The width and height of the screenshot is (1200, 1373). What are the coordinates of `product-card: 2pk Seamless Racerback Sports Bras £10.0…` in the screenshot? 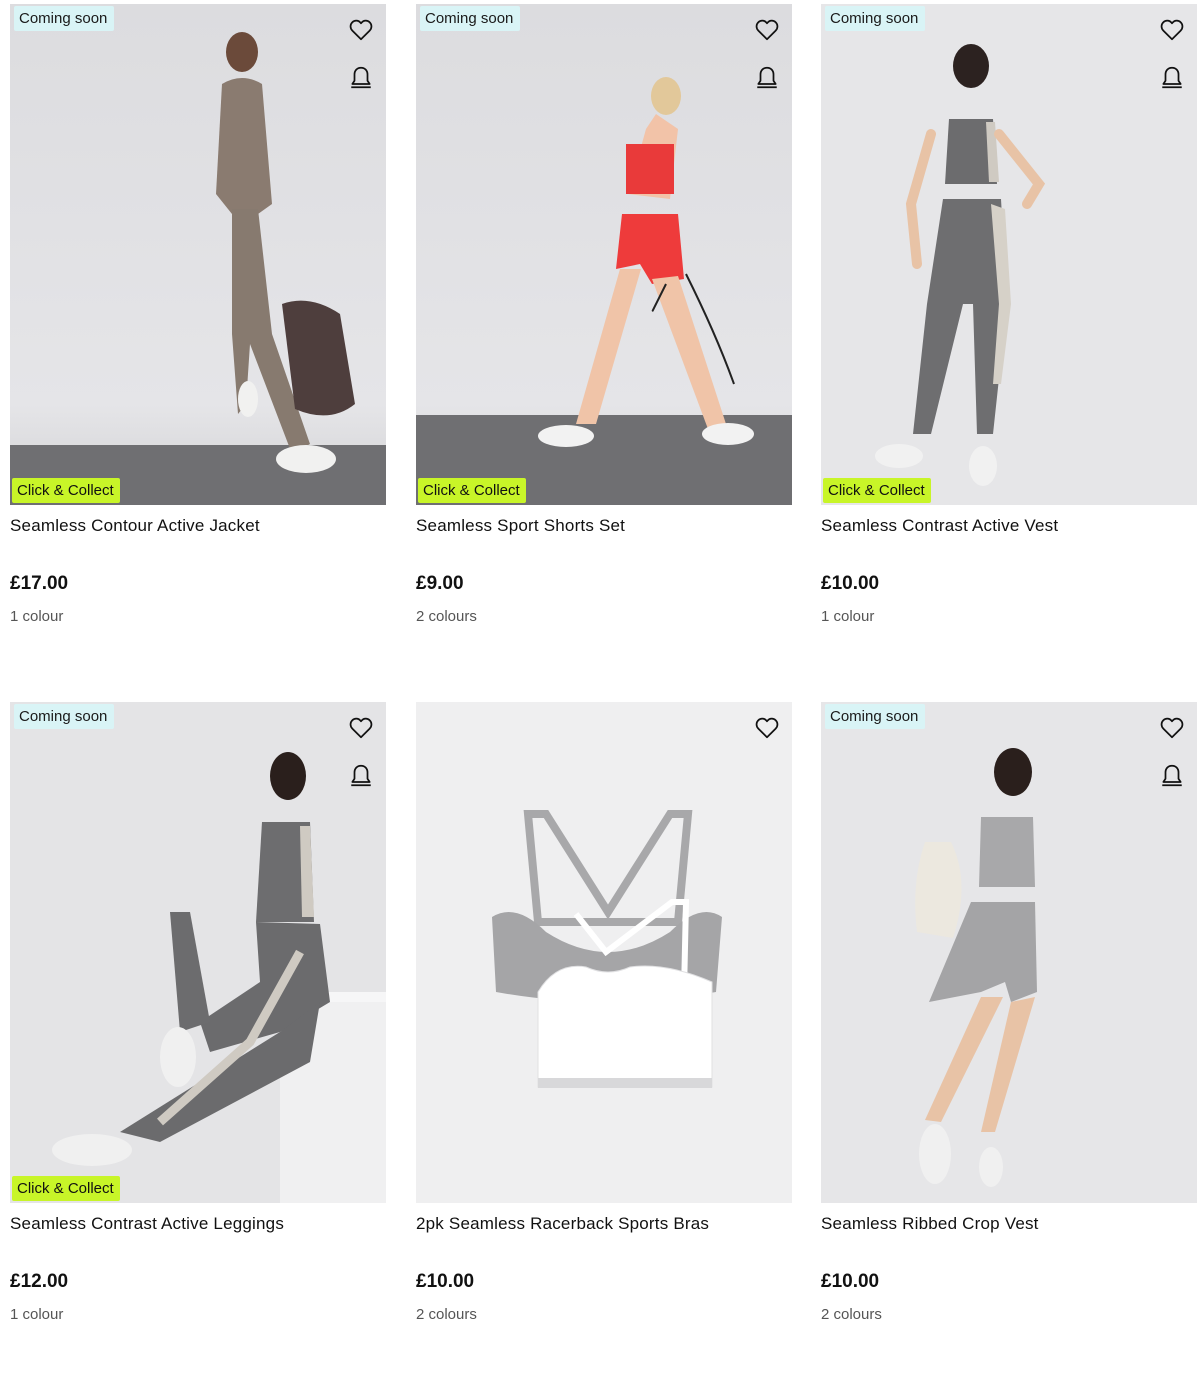 It's located at (604, 1012).